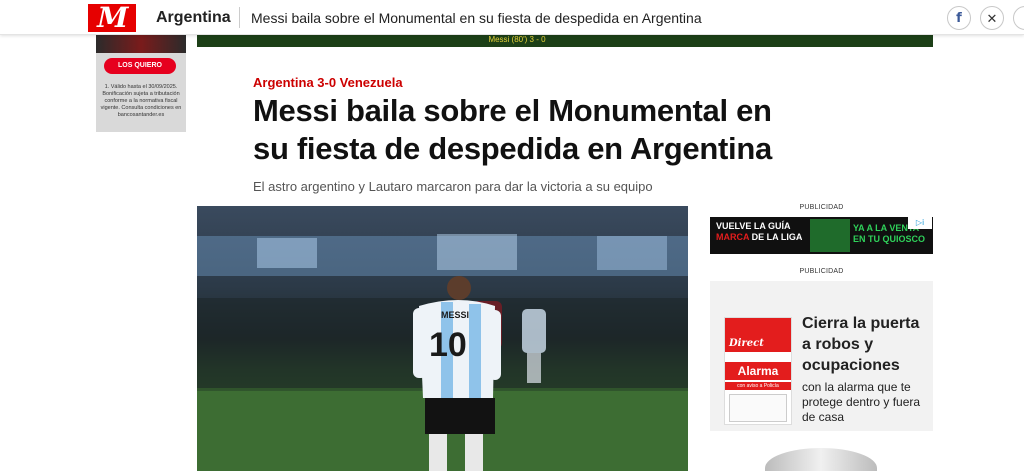  I want to click on article-kicker: Argentina 3-0 Venezuela, so click(328, 82).